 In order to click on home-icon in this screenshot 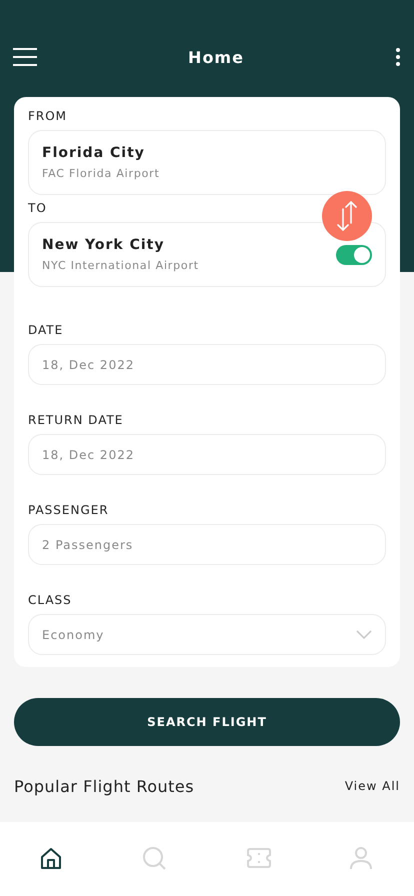, I will do `click(52, 859)`.